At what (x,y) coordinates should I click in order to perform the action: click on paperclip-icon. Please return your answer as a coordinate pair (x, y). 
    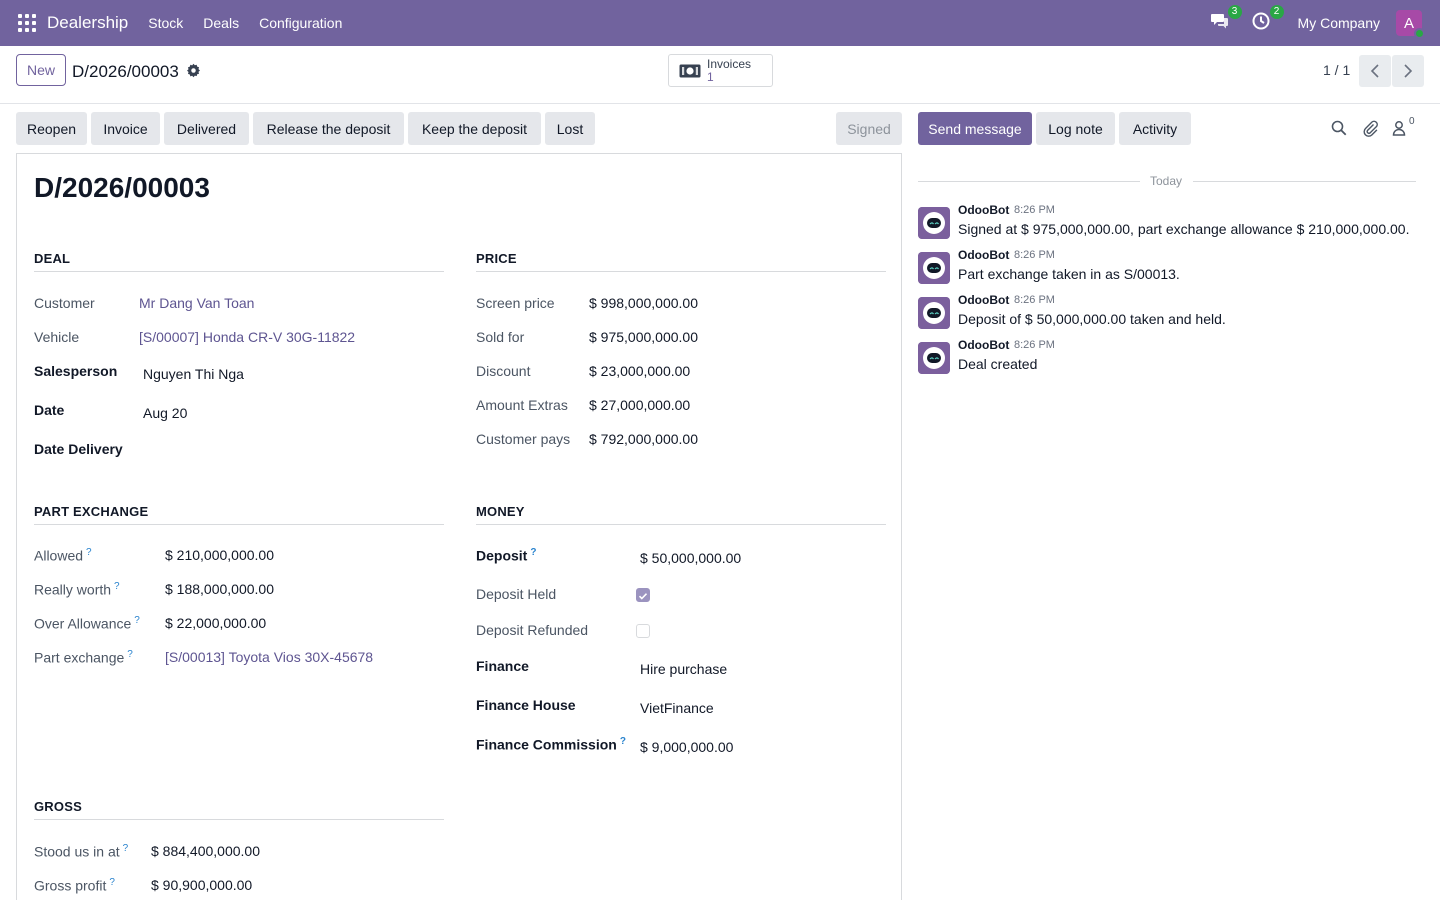
    Looking at the image, I should click on (1370, 128).